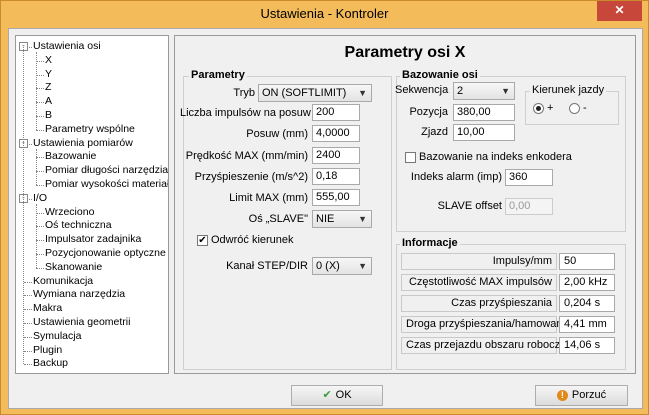 The image size is (649, 415). What do you see at coordinates (430, 243) in the screenshot?
I see `informacje-group-label: Informacje` at bounding box center [430, 243].